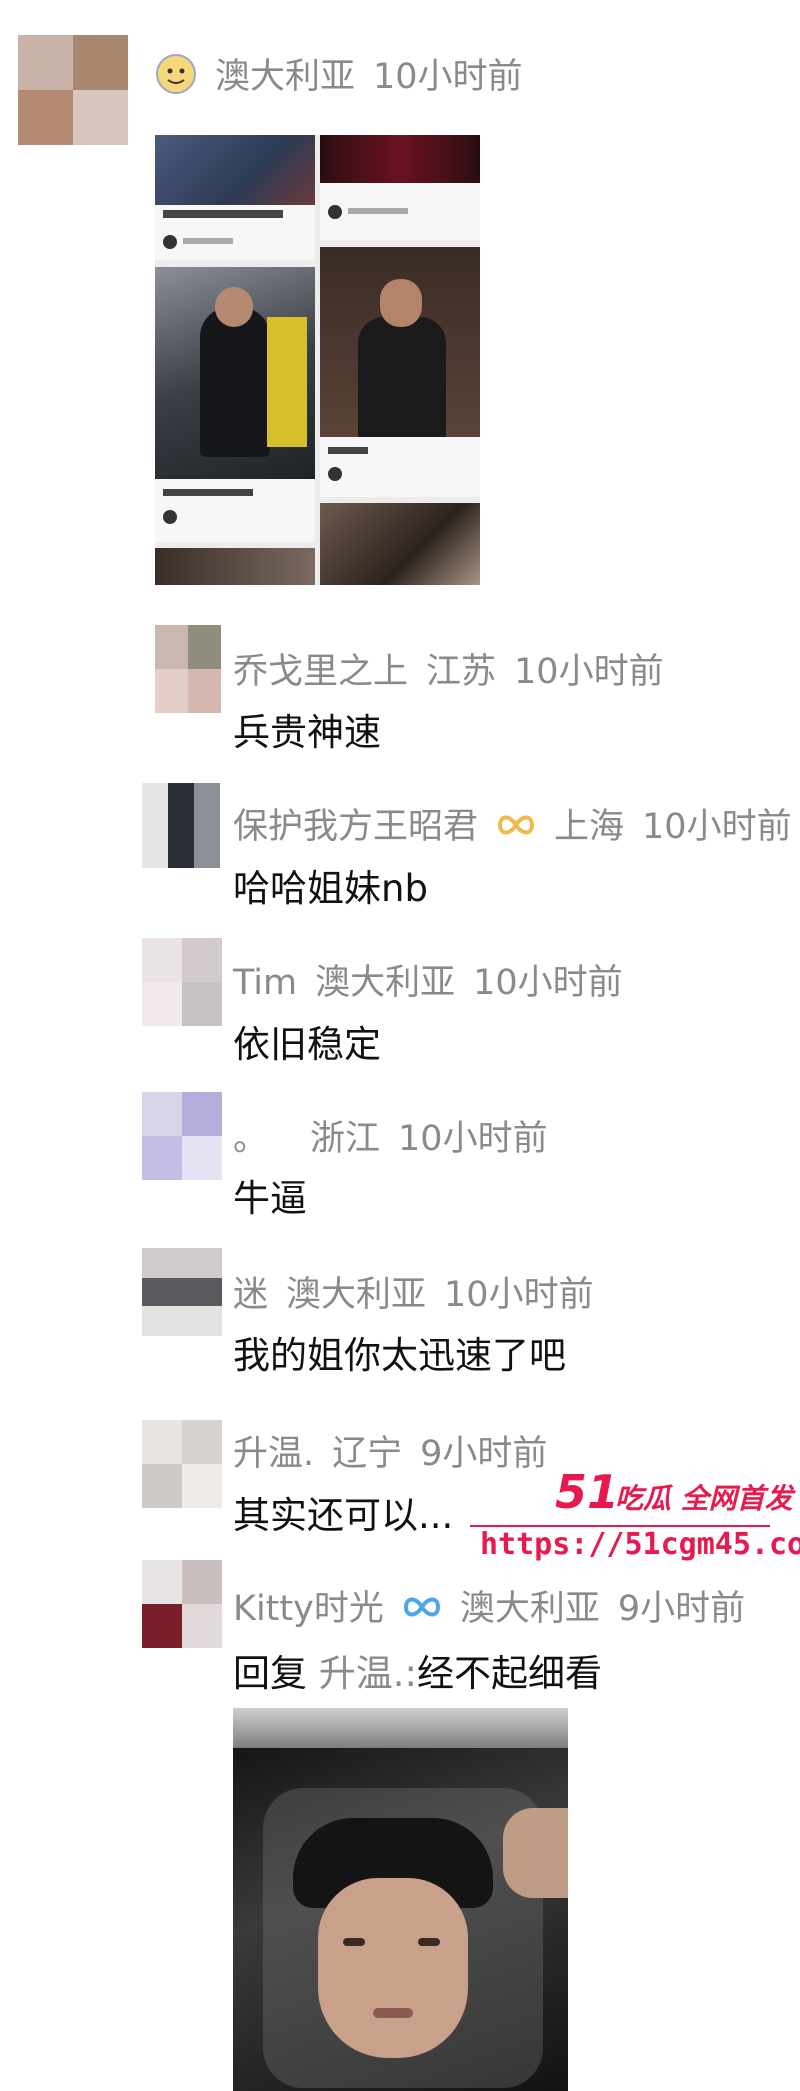  I want to click on comment-username: 保护我方王昭君, so click(355, 827).